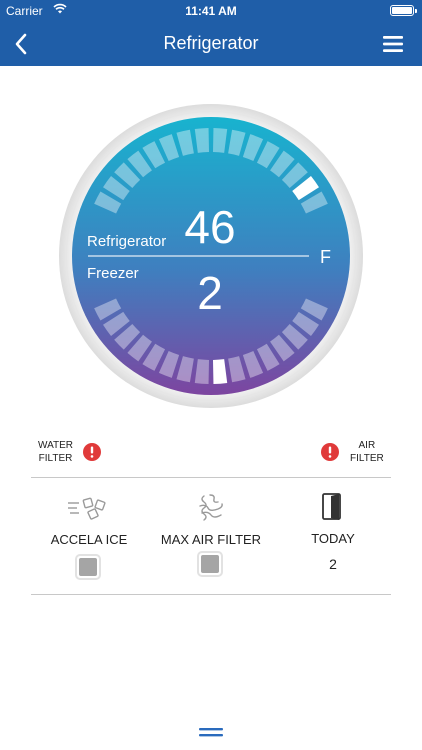  Describe the element at coordinates (127, 241) in the screenshot. I see `refrigerator-label: Refrigerator` at that location.